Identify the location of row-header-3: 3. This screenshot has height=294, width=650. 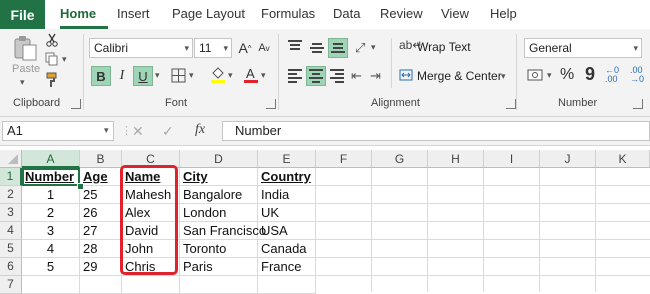
(11, 213).